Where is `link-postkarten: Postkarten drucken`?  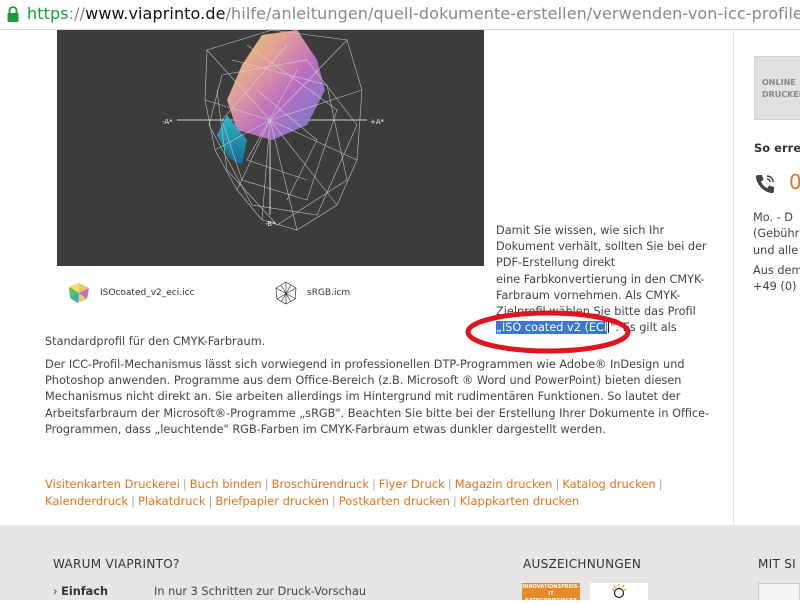
link-postkarten: Postkarten drucken is located at coordinates (394, 501).